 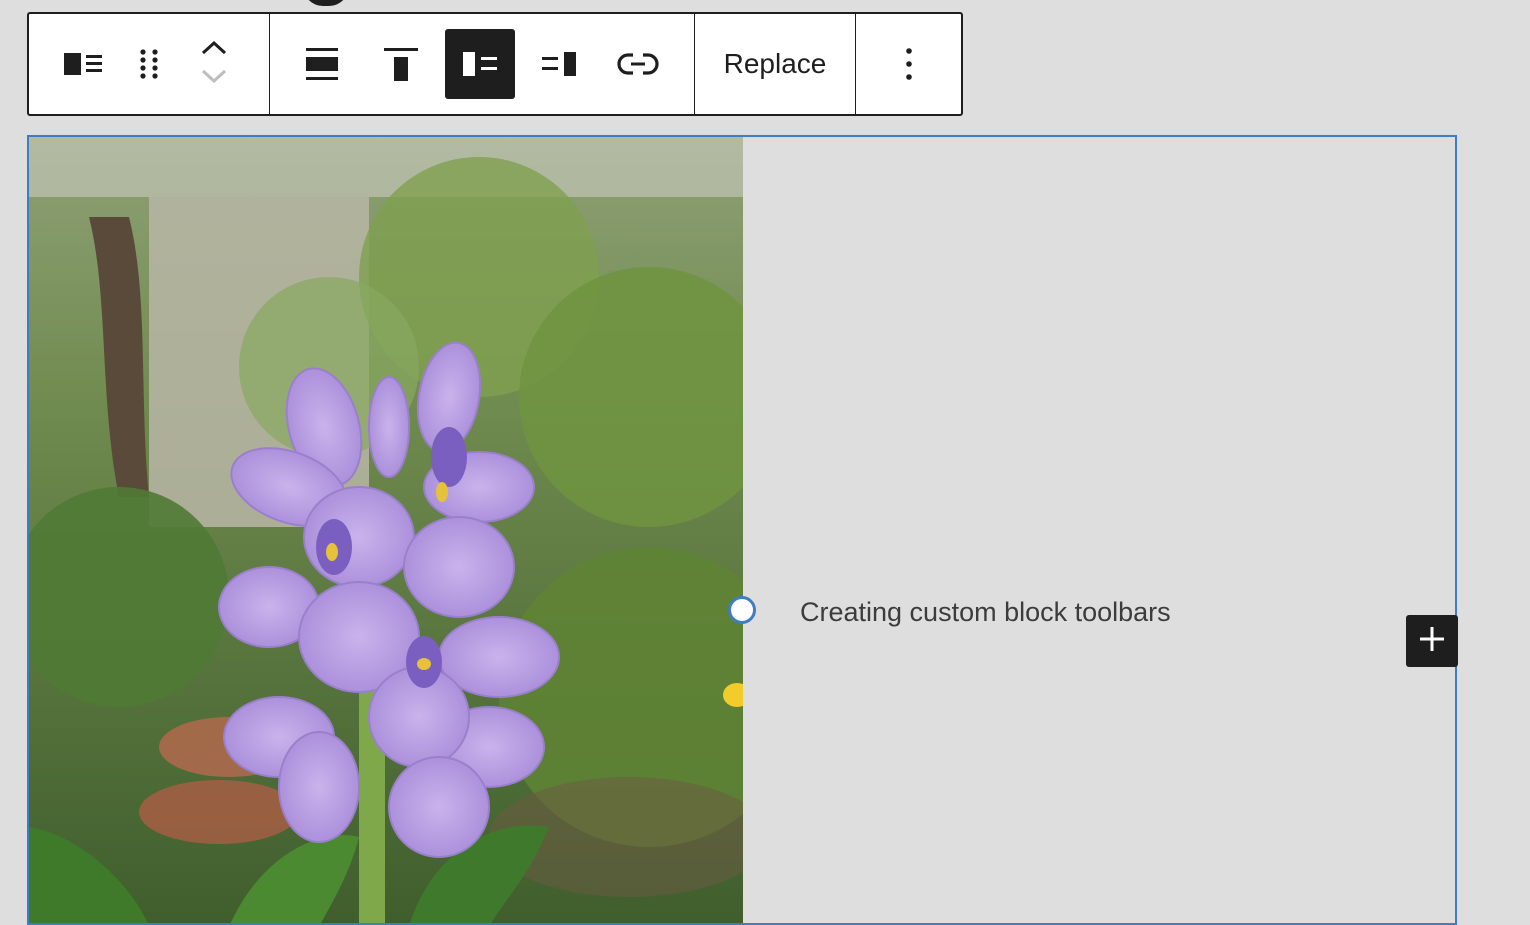 I want to click on drag-handle-icon, so click(x=149, y=64).